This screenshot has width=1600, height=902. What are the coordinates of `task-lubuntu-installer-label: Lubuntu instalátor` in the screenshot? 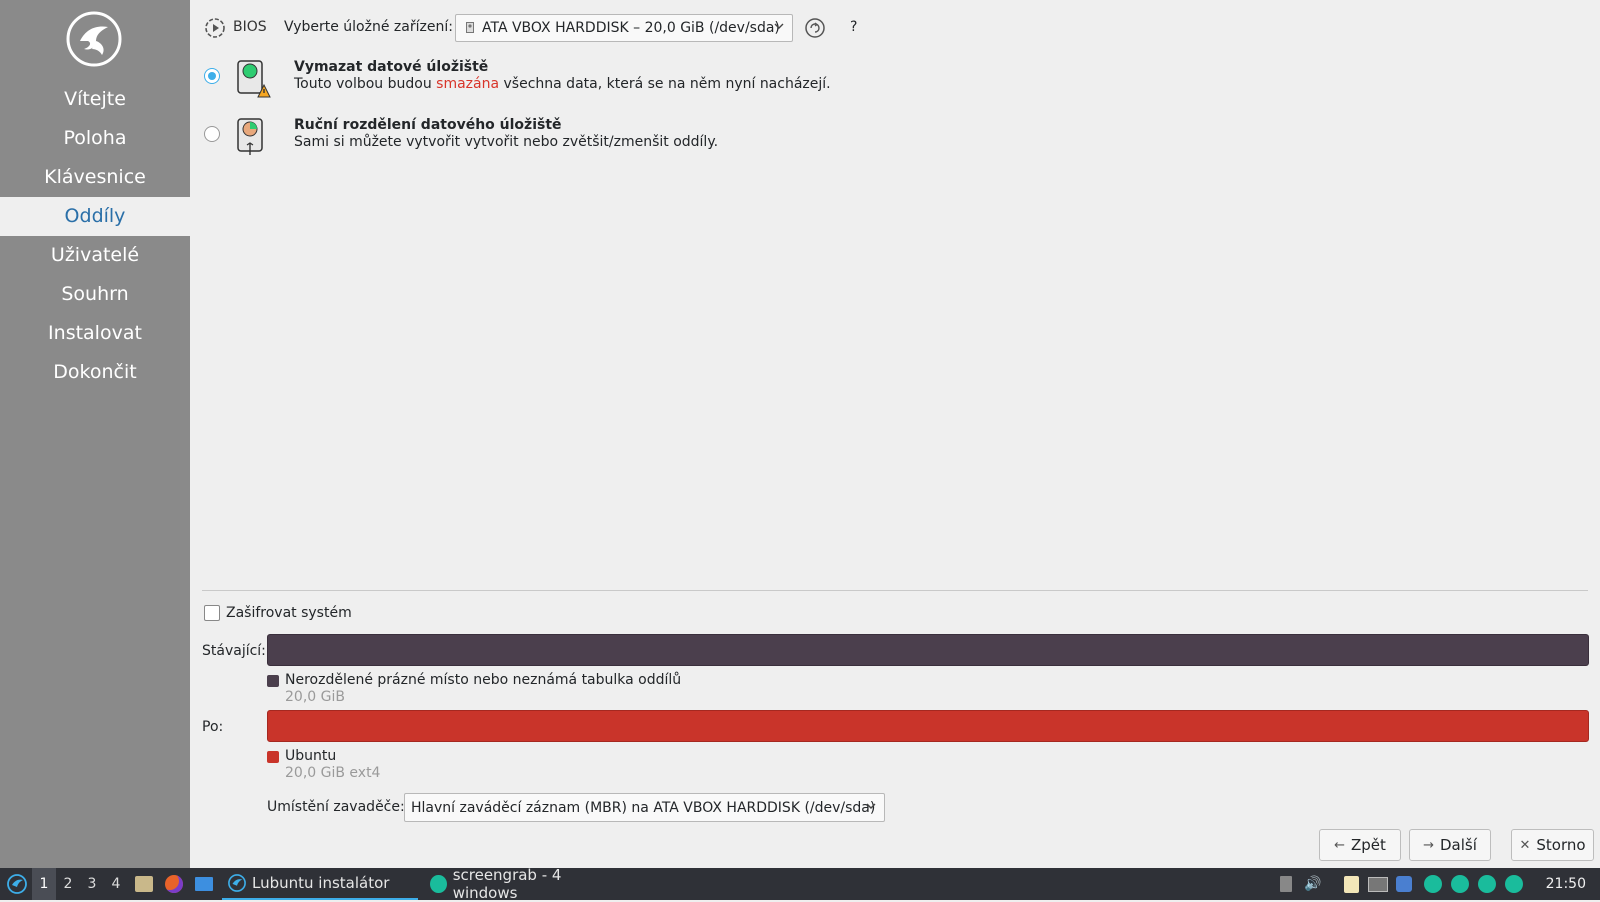 It's located at (321, 883).